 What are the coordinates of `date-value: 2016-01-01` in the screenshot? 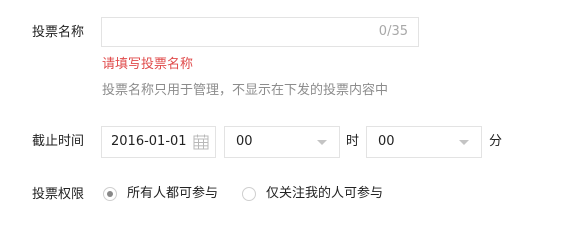 It's located at (149, 141).